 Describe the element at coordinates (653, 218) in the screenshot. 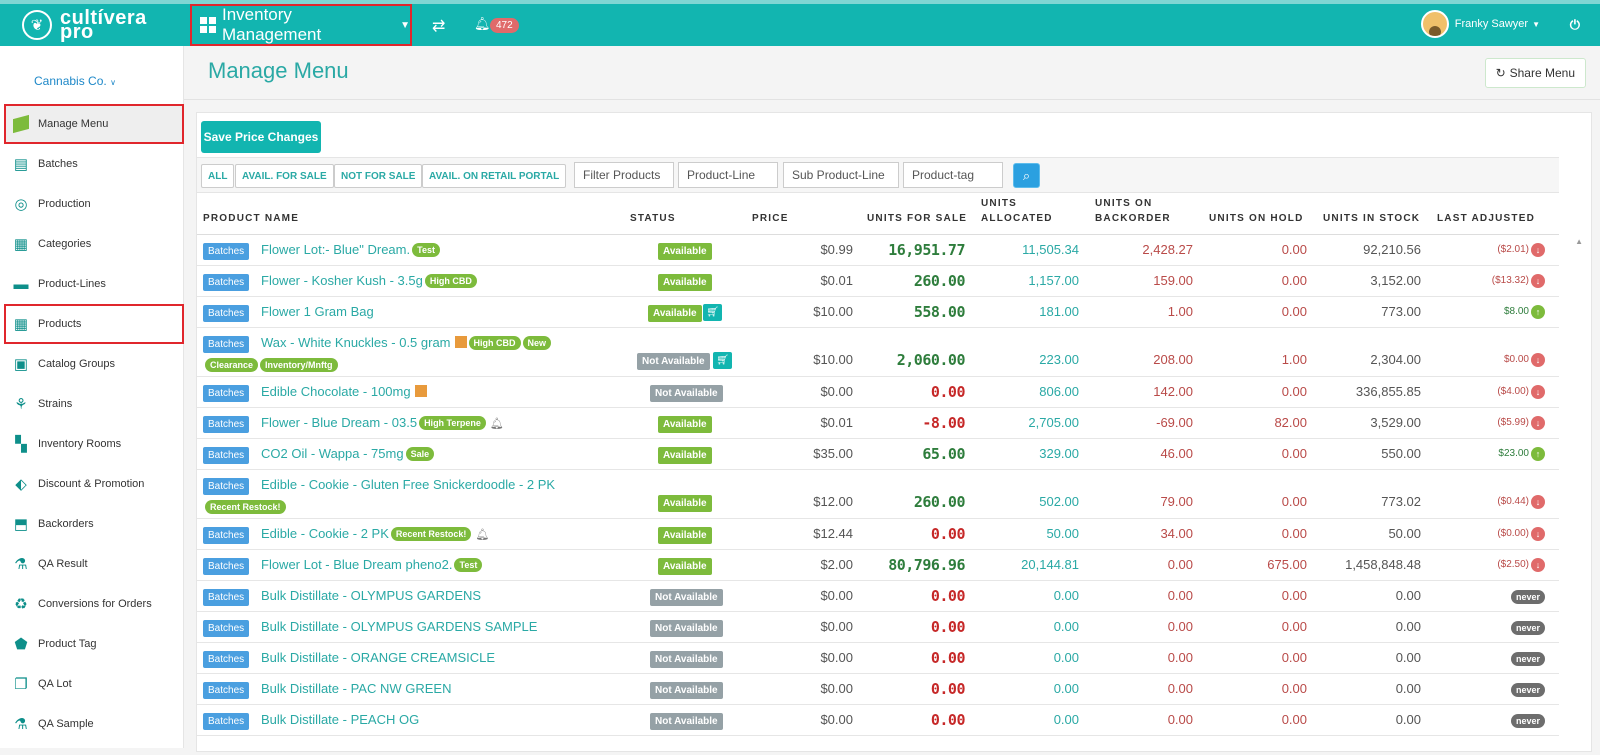

I see `col-status: STATUS` at that location.